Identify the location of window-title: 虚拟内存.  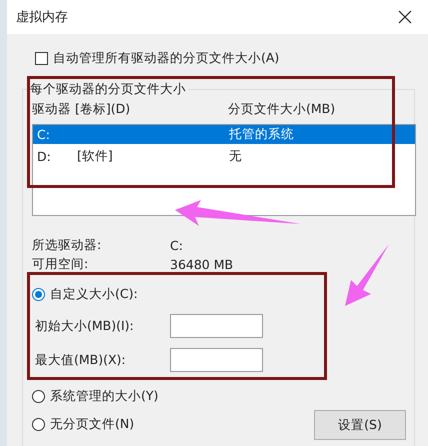
(42, 17).